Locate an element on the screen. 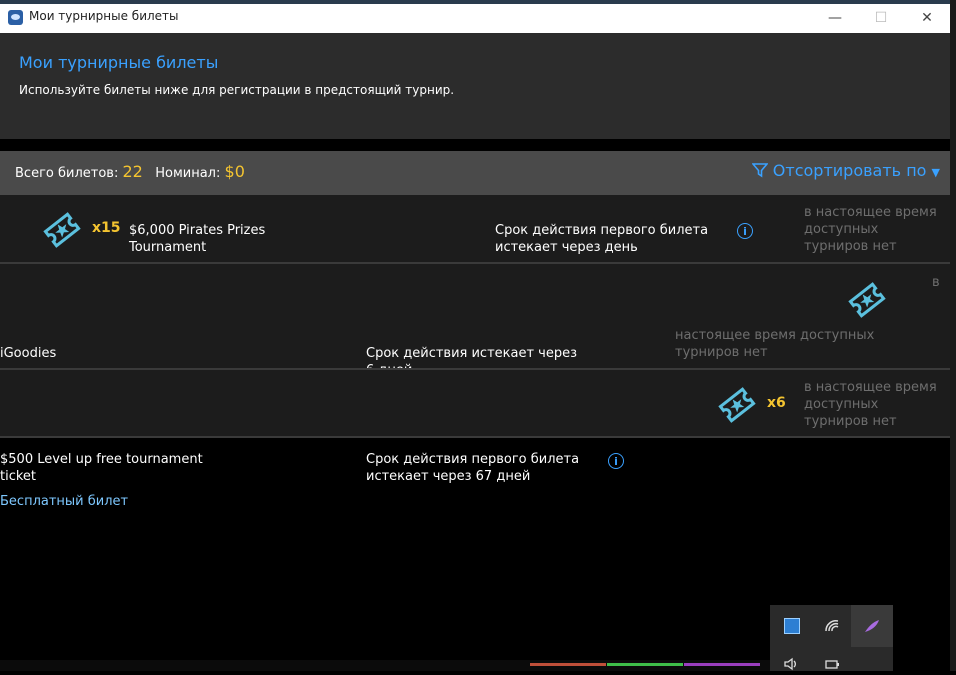 Image resolution: width=956 pixels, height=675 pixels. tournament-status: настоящее время доступных турниров нет is located at coordinates (775, 344).